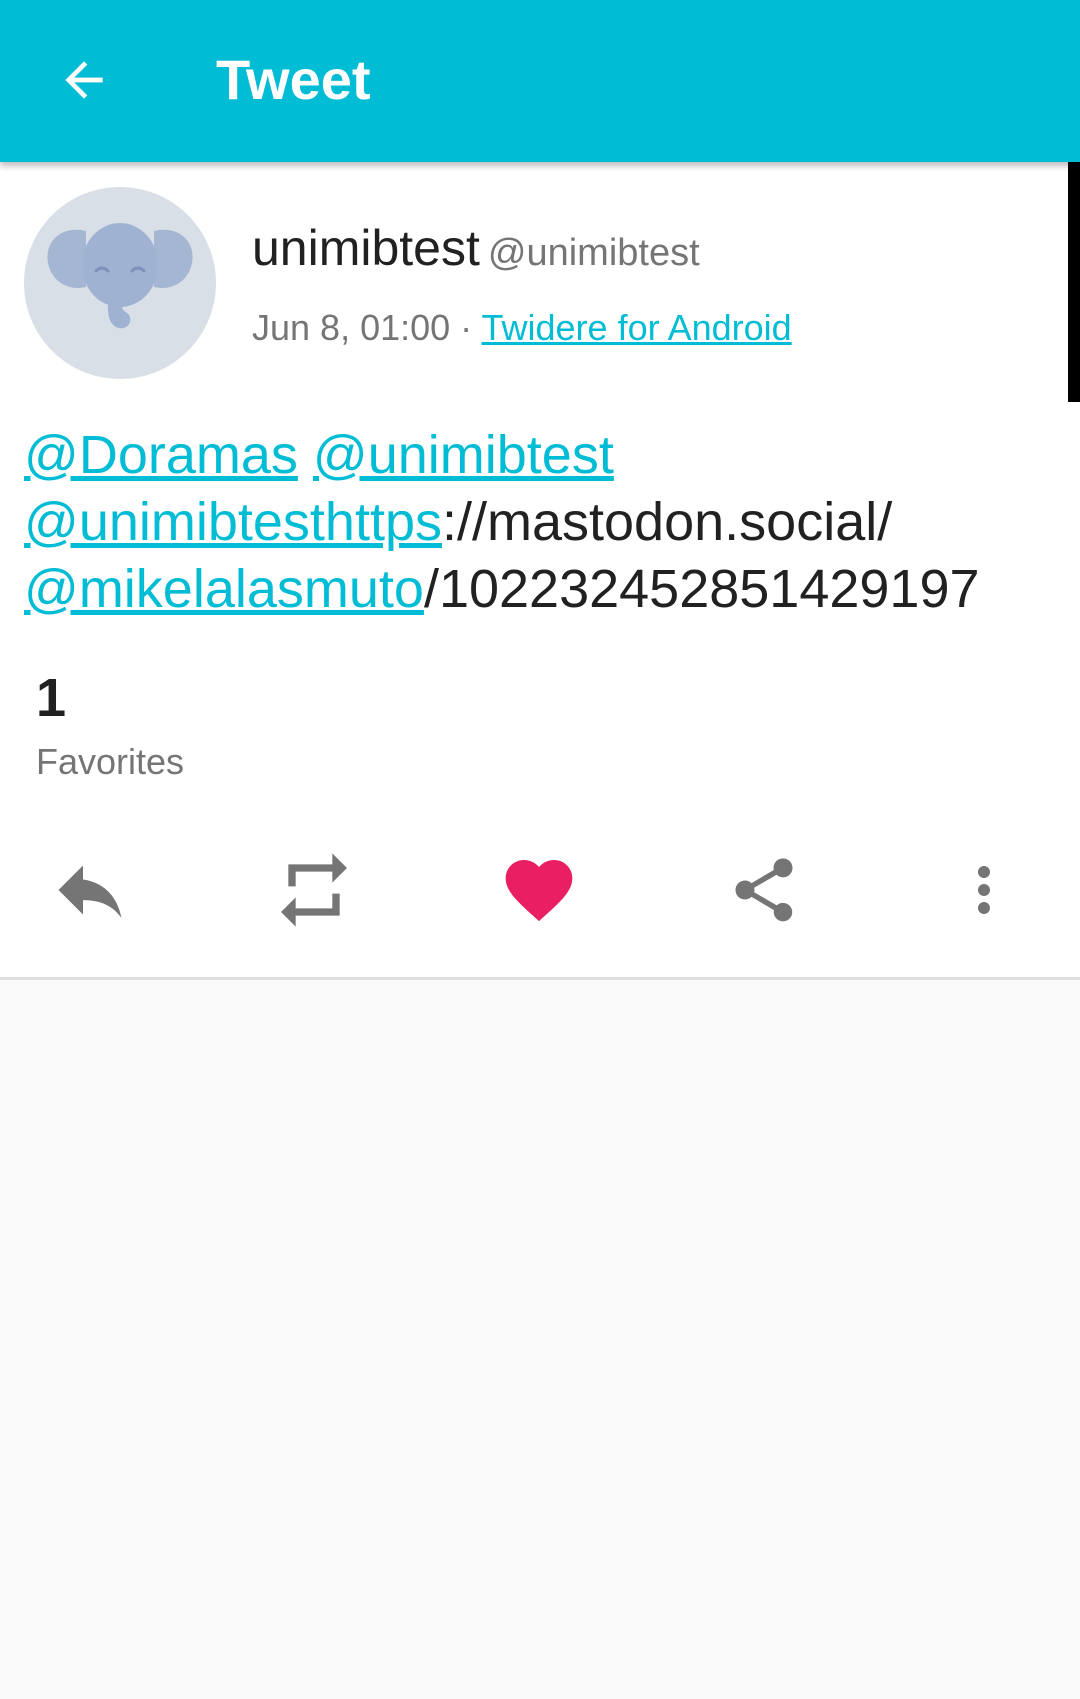  Describe the element at coordinates (1074, 282) in the screenshot. I see `scrollbar` at that location.